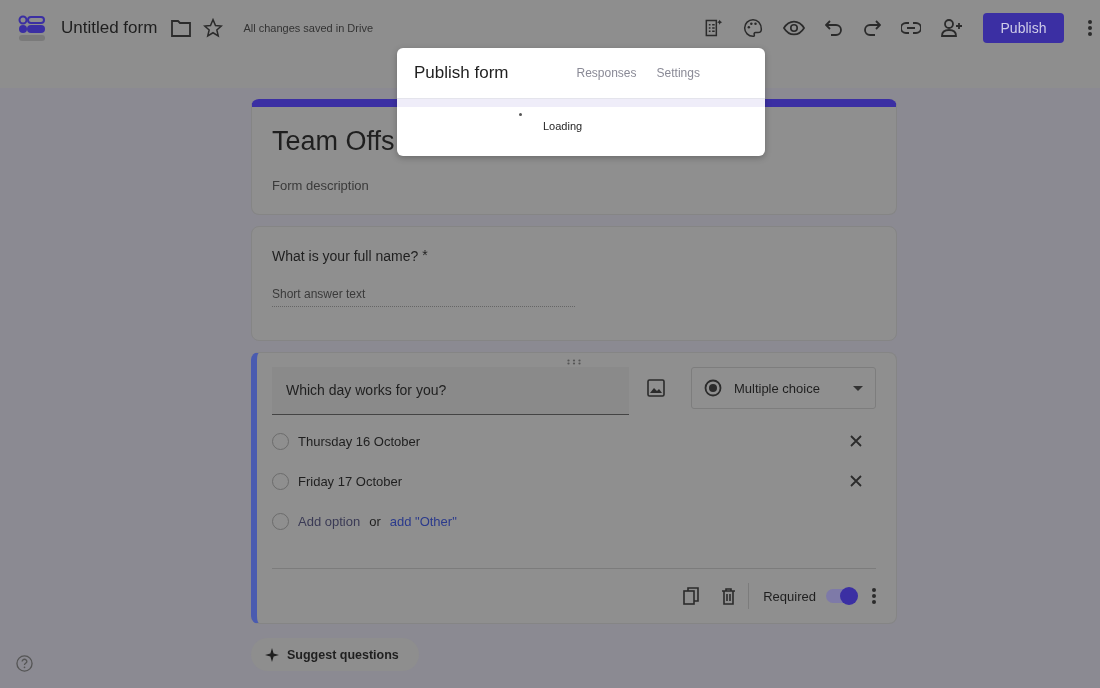  What do you see at coordinates (335, 654) in the screenshot?
I see `suggest-questions-button: Suggest questions` at bounding box center [335, 654].